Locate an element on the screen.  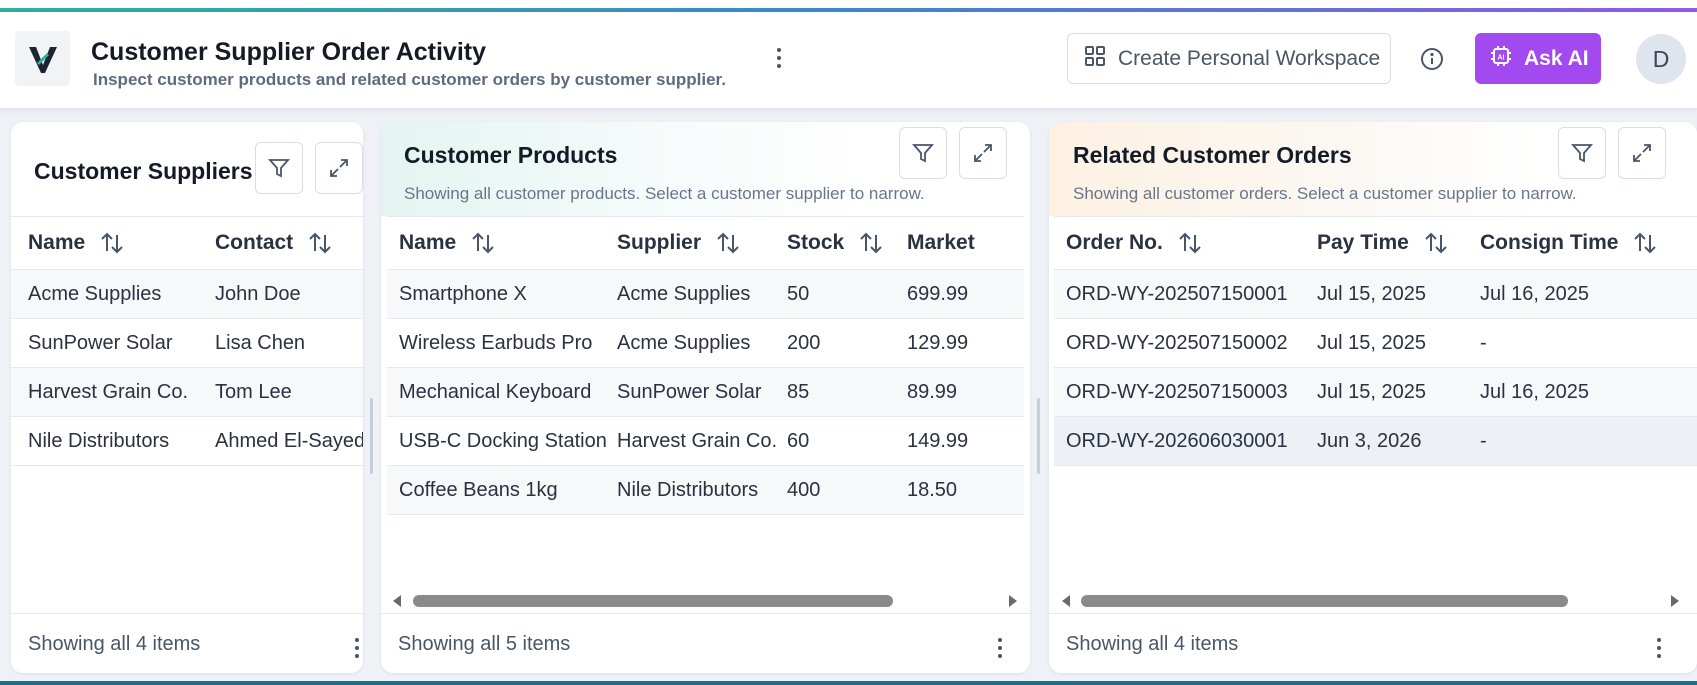
item-count: Showing all 4 items is located at coordinates (114, 643).